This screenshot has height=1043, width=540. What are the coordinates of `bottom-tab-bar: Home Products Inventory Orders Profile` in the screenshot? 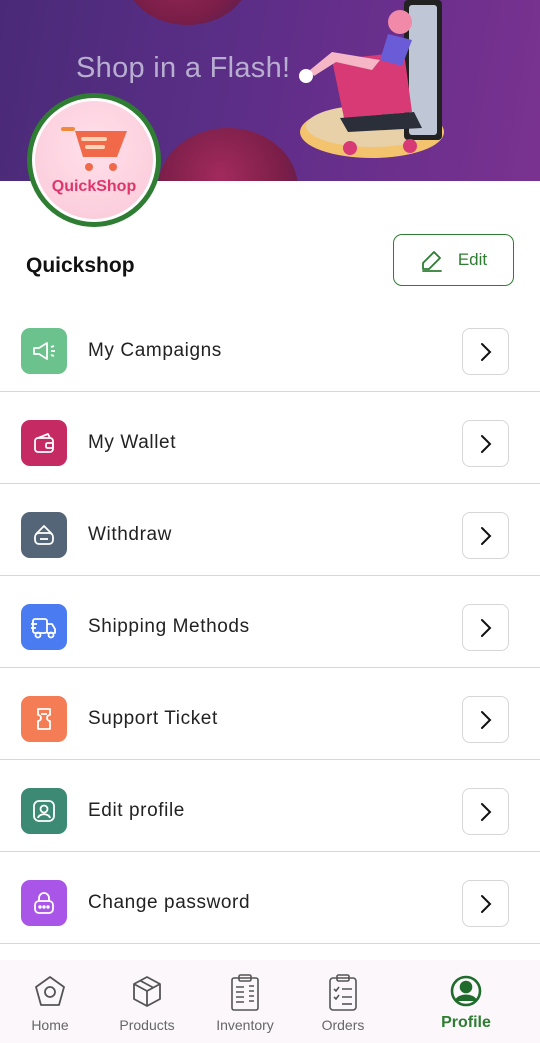 It's located at (270, 1001).